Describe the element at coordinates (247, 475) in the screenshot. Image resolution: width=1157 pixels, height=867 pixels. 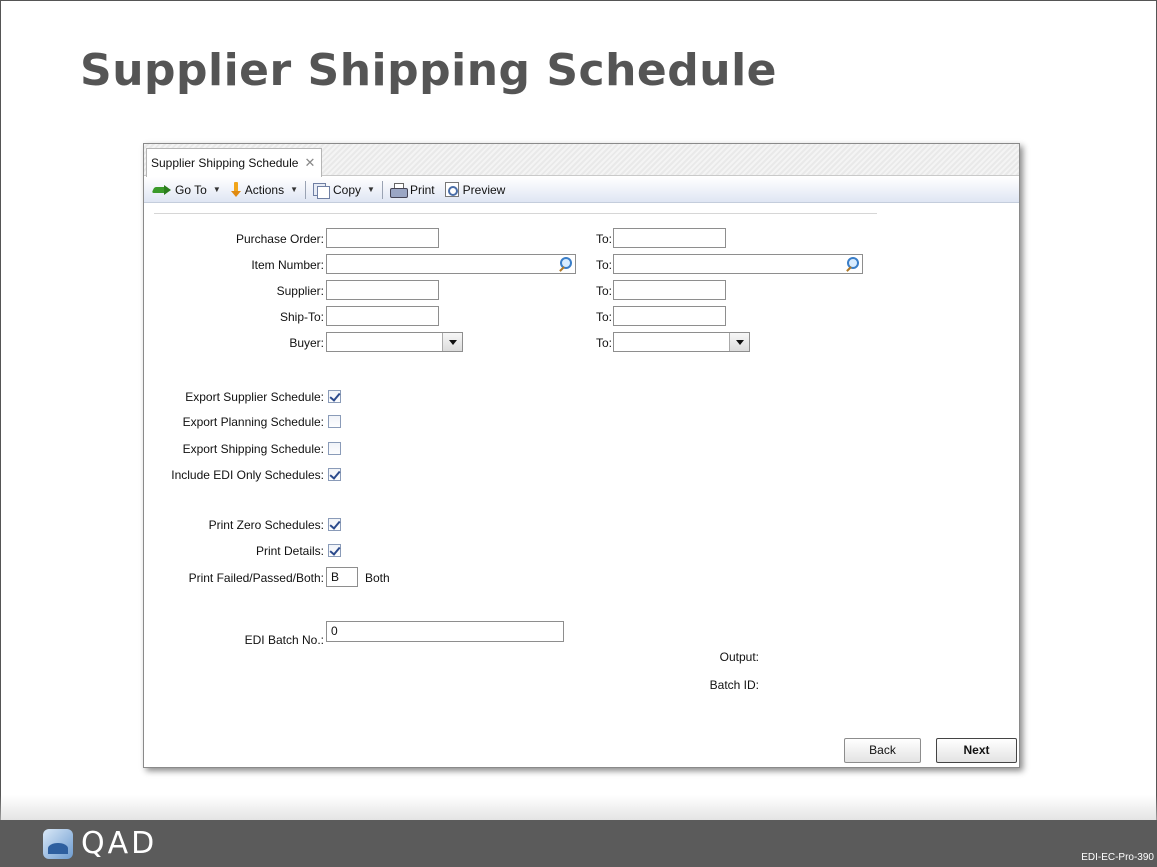
I see `include-edi-only-label: Include EDI Only Schedules:` at that location.